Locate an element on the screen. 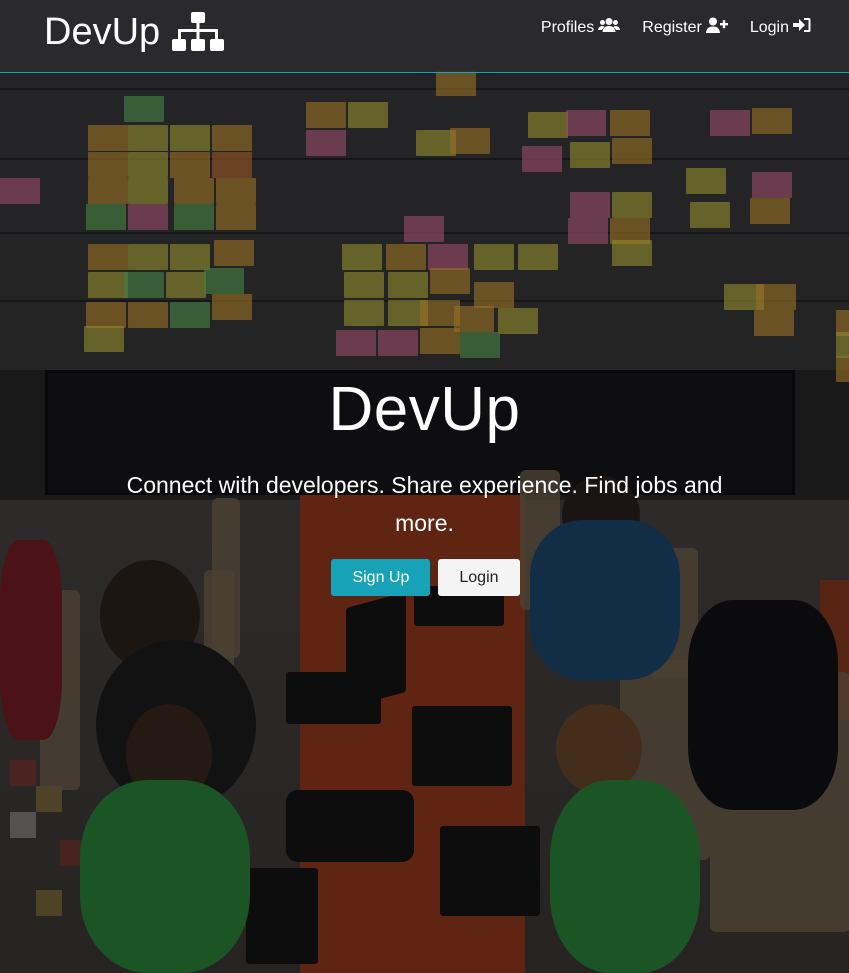 The image size is (849, 973). nav-link-register: Register is located at coordinates (685, 27).